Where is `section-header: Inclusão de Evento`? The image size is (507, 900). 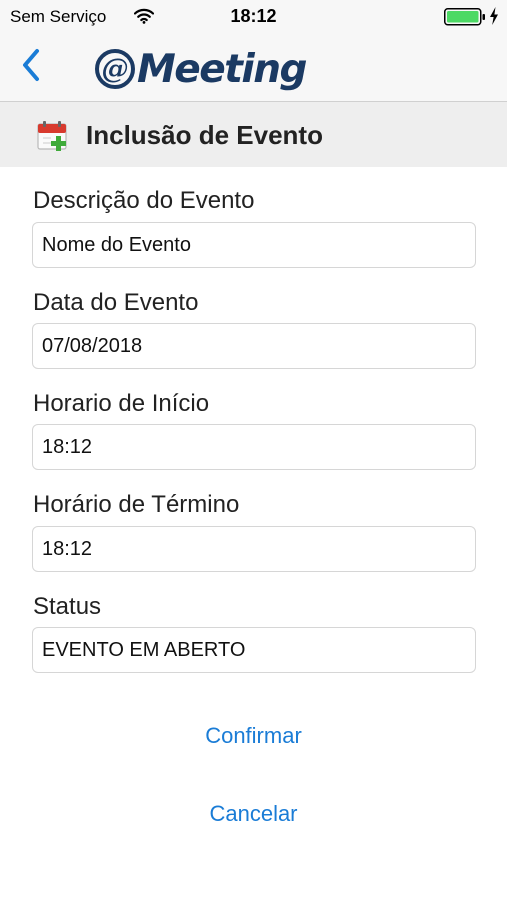
section-header: Inclusão de Evento is located at coordinates (253, 134).